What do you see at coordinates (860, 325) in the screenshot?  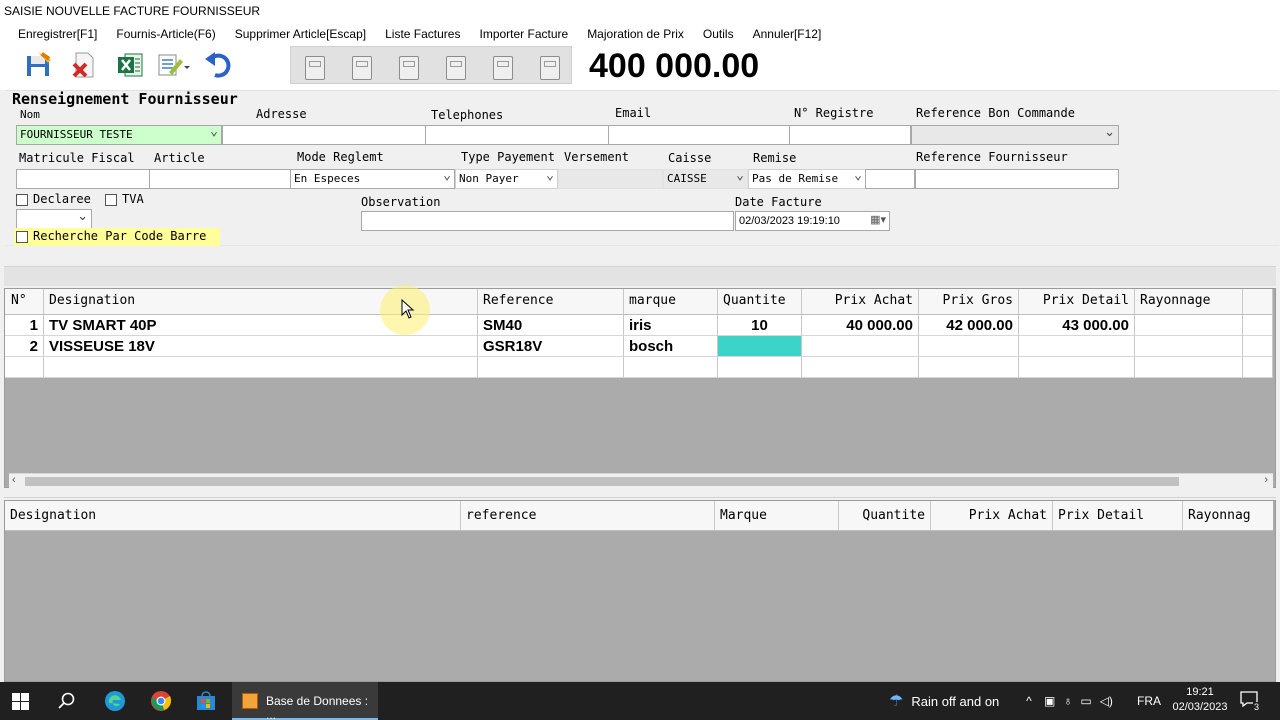 I see `cell-prix-achat: 40 000.00` at bounding box center [860, 325].